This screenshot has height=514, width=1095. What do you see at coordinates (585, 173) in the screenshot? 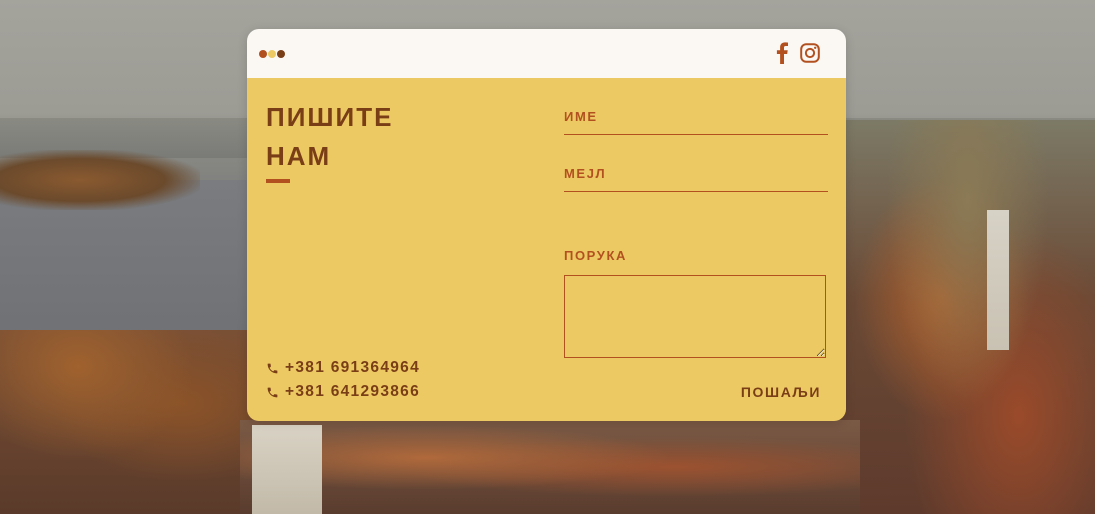
I see `email-label: МЕЈЛ` at bounding box center [585, 173].